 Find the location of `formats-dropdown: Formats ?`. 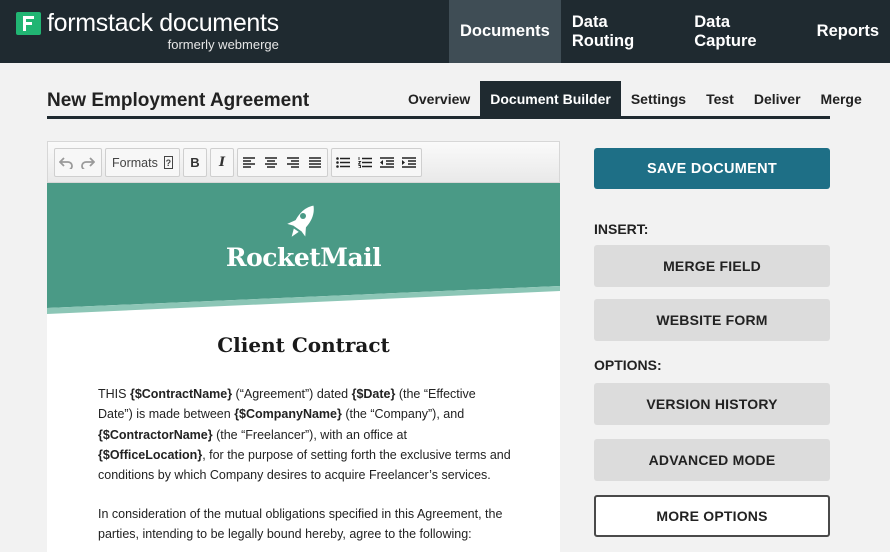

formats-dropdown: Formats ? is located at coordinates (142, 162).